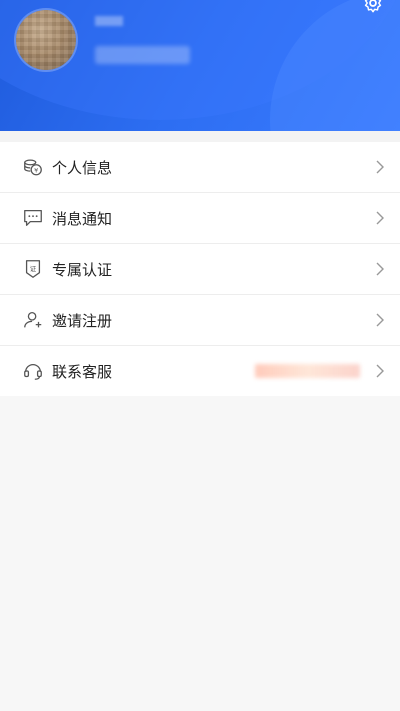 The height and width of the screenshot is (711, 400). Describe the element at coordinates (33, 167) in the screenshot. I see `coins-icon: ¥` at that location.